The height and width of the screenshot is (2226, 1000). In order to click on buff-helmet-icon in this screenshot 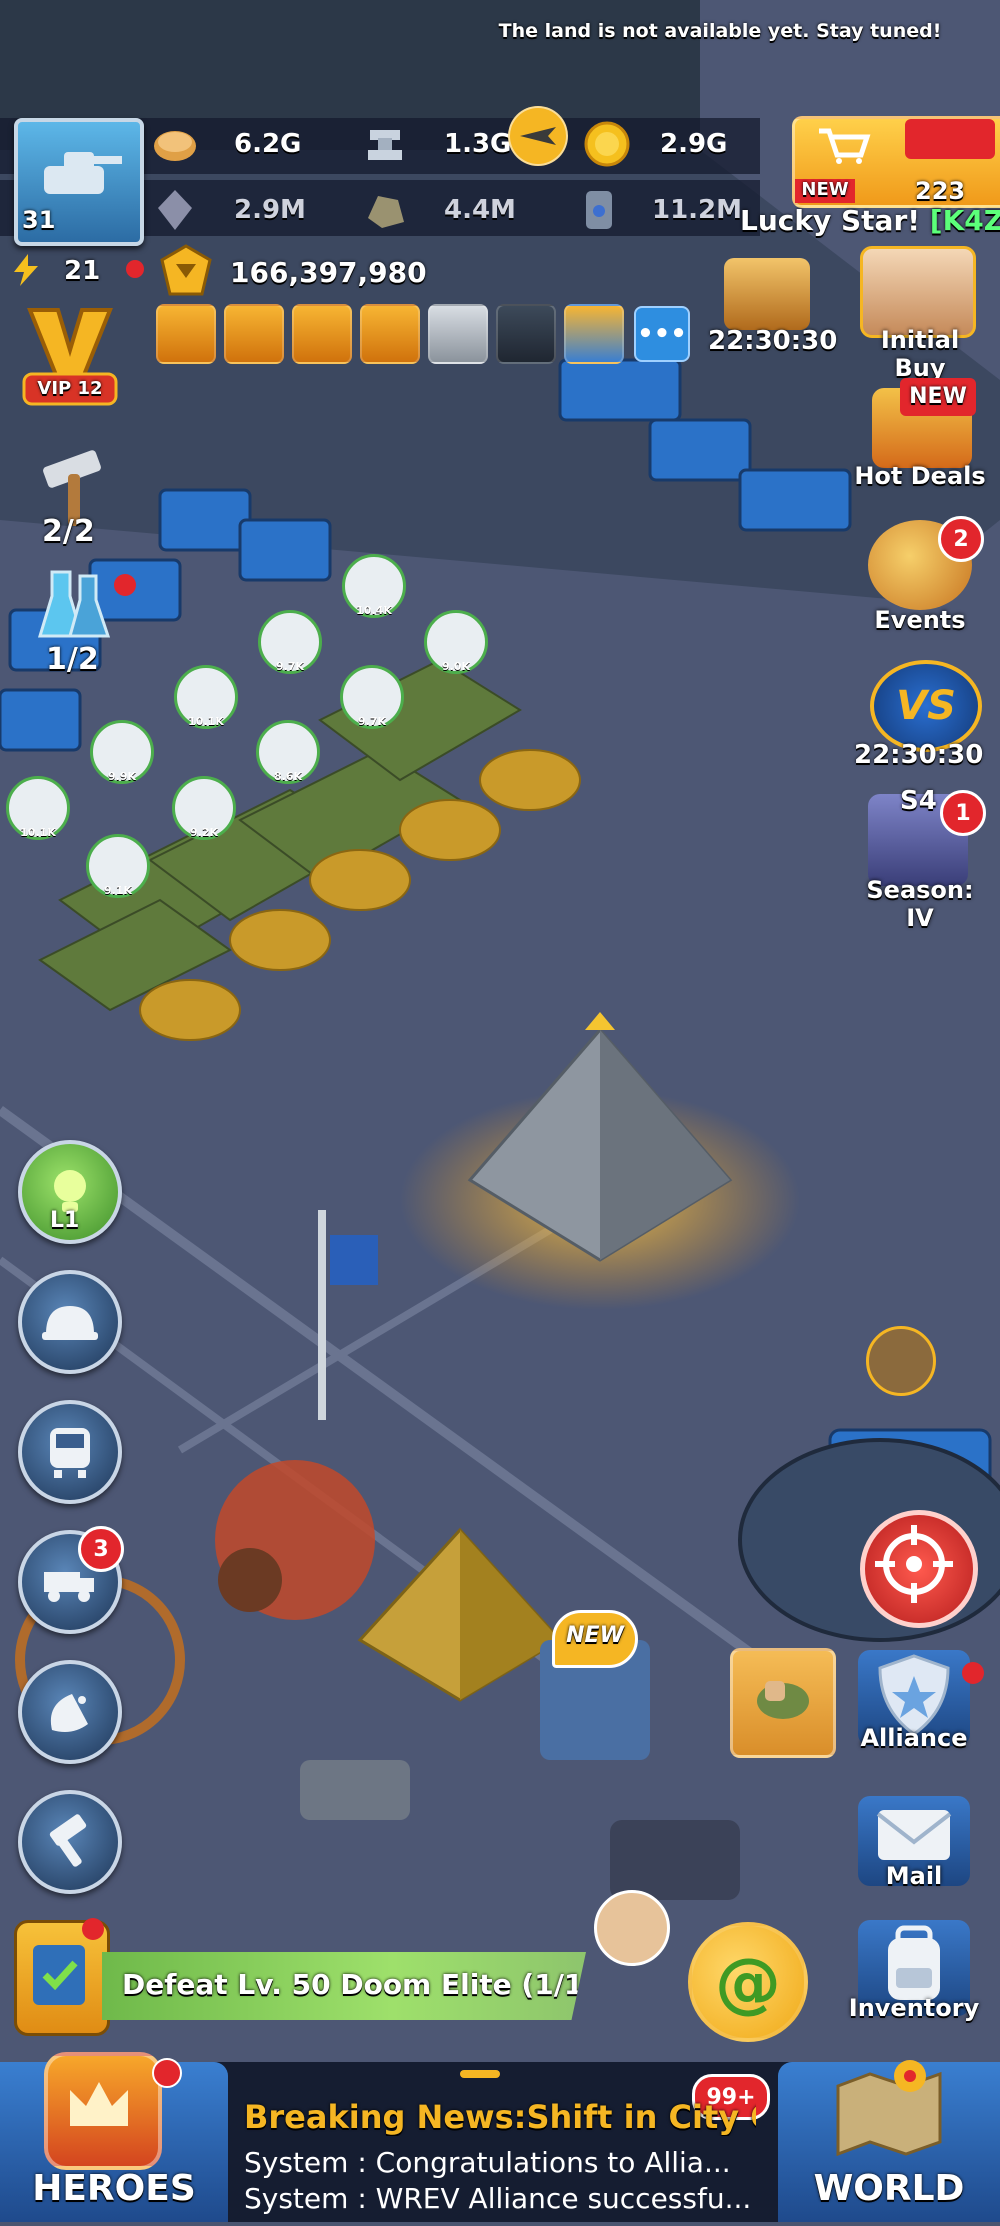, I will do `click(186, 334)`.